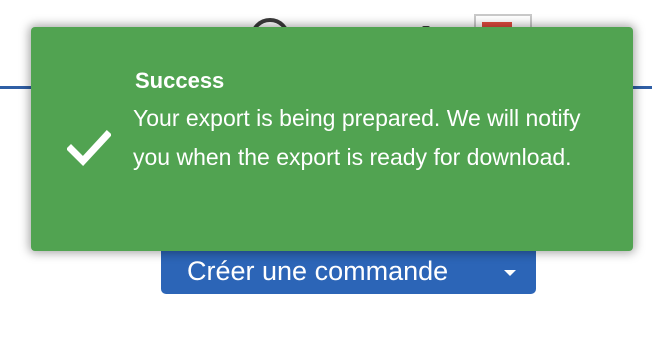 The height and width of the screenshot is (342, 652). What do you see at coordinates (180, 80) in the screenshot?
I see `toast-title: Success` at bounding box center [180, 80].